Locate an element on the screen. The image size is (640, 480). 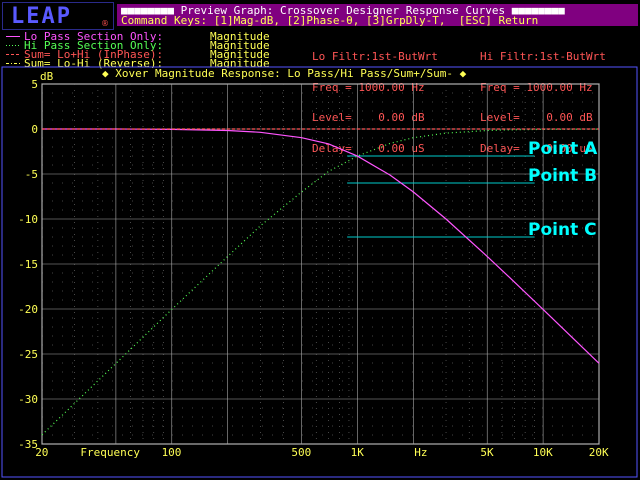
y-tick-label: -30 is located at coordinates (28, 399).